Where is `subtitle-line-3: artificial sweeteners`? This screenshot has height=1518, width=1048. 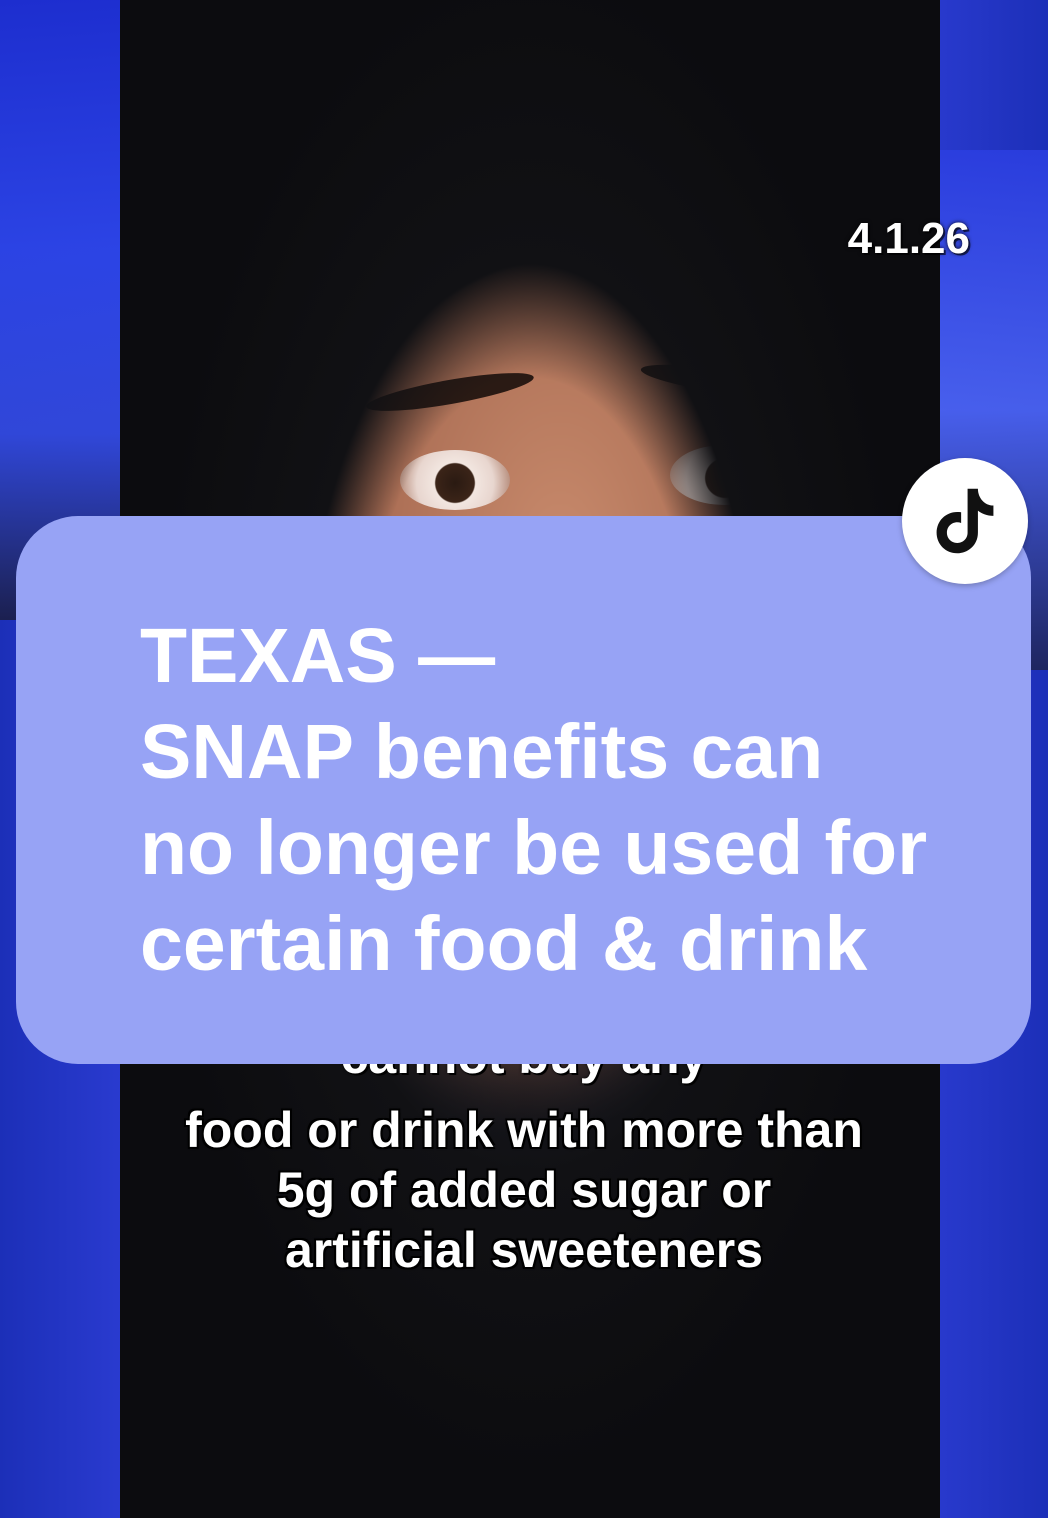 subtitle-line-3: artificial sweeteners is located at coordinates (524, 1250).